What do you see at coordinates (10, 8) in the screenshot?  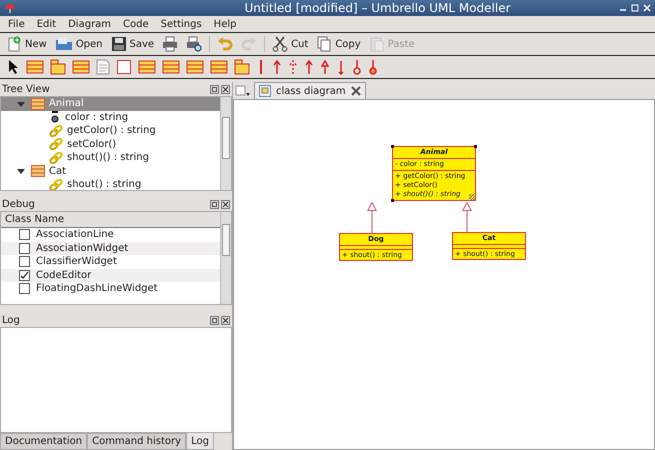 I see `app-icon` at bounding box center [10, 8].